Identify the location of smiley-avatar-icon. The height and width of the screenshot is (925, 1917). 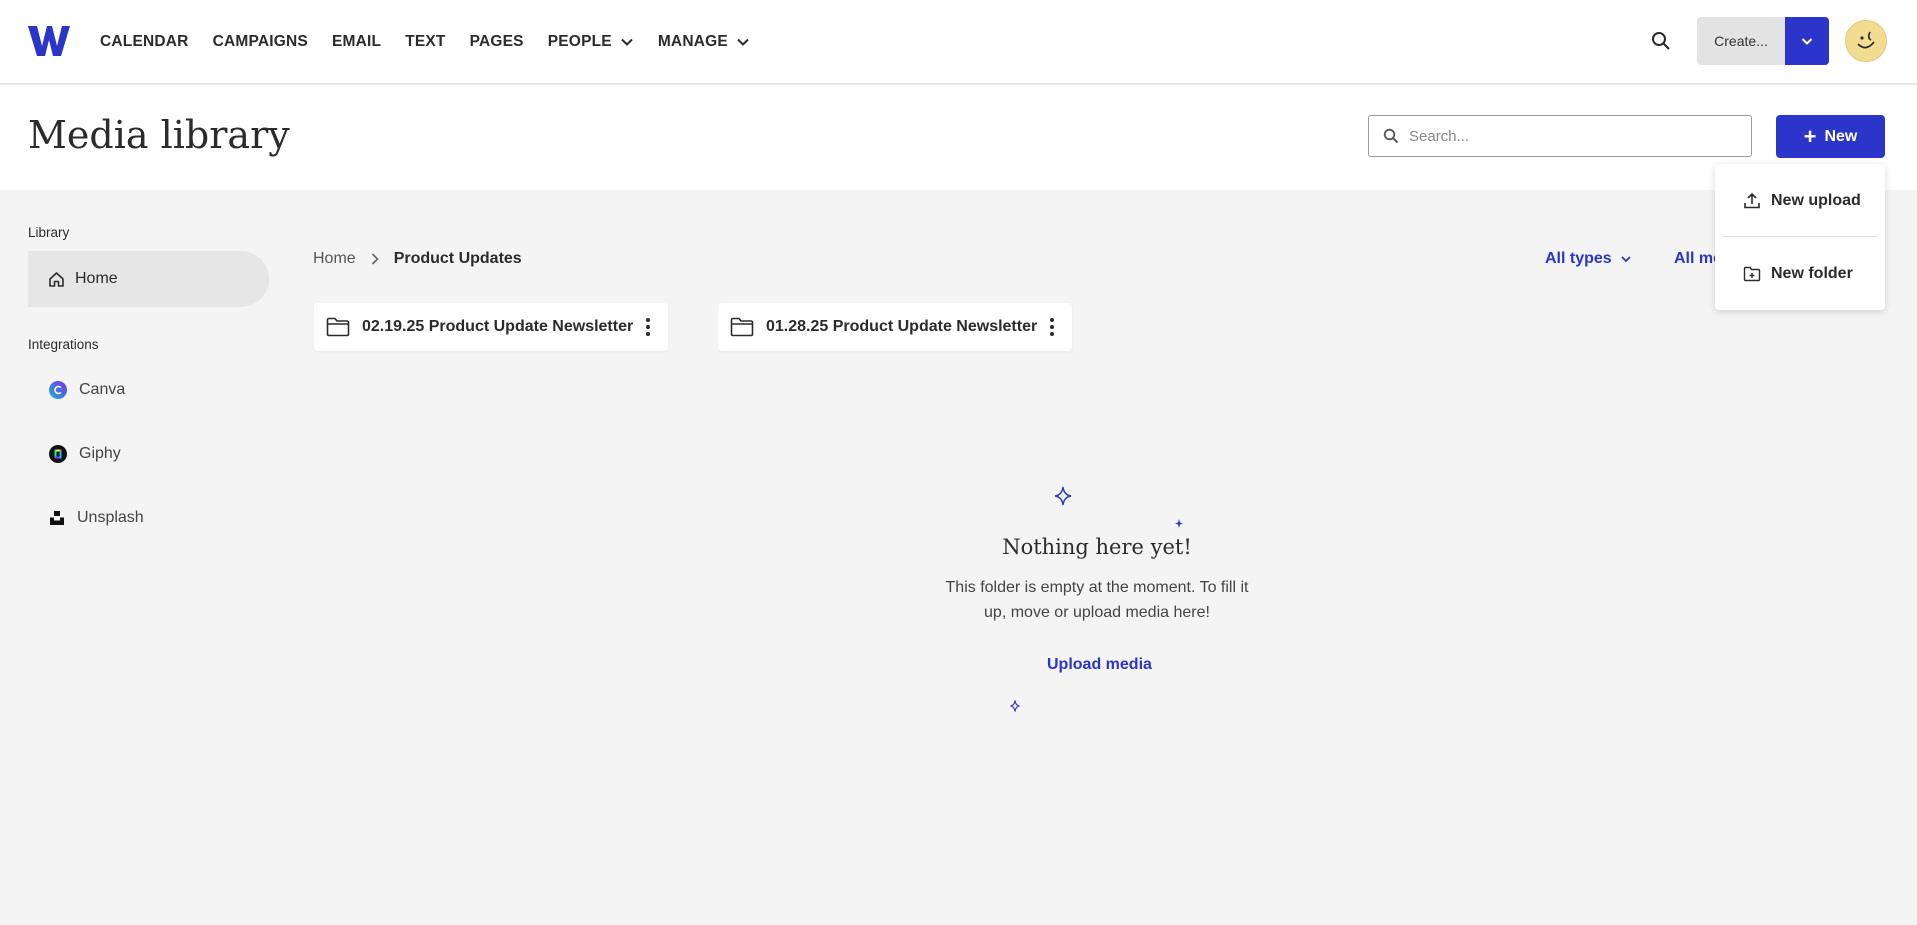
(1866, 40).